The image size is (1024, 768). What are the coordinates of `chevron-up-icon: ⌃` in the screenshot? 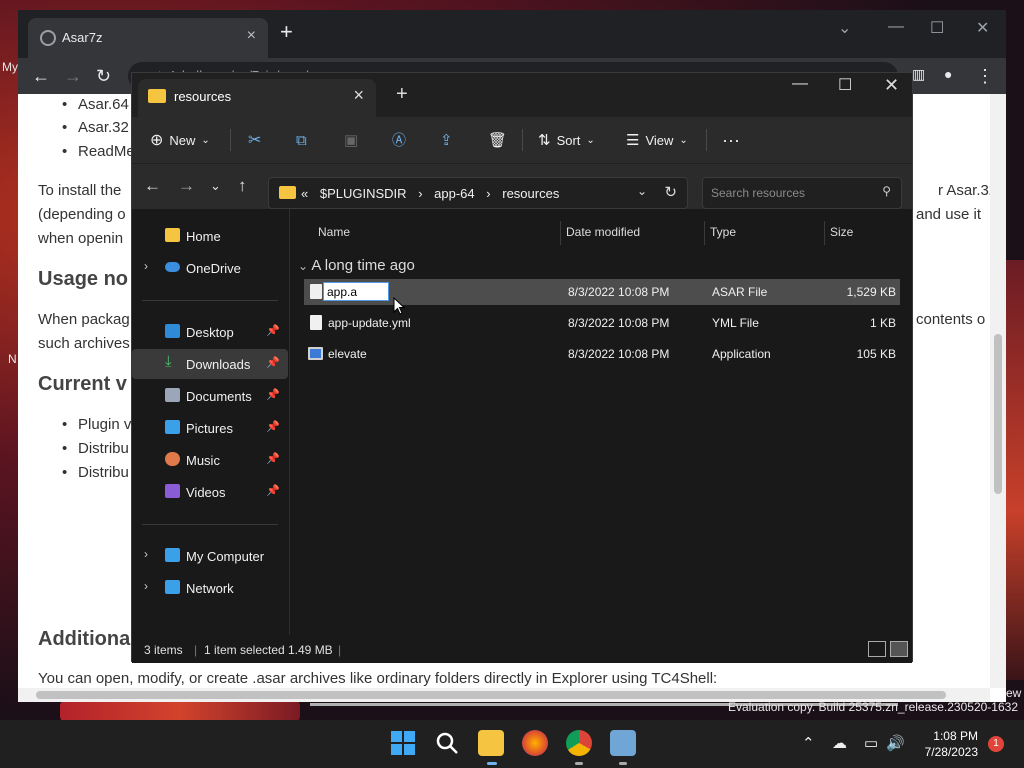 It's located at (808, 743).